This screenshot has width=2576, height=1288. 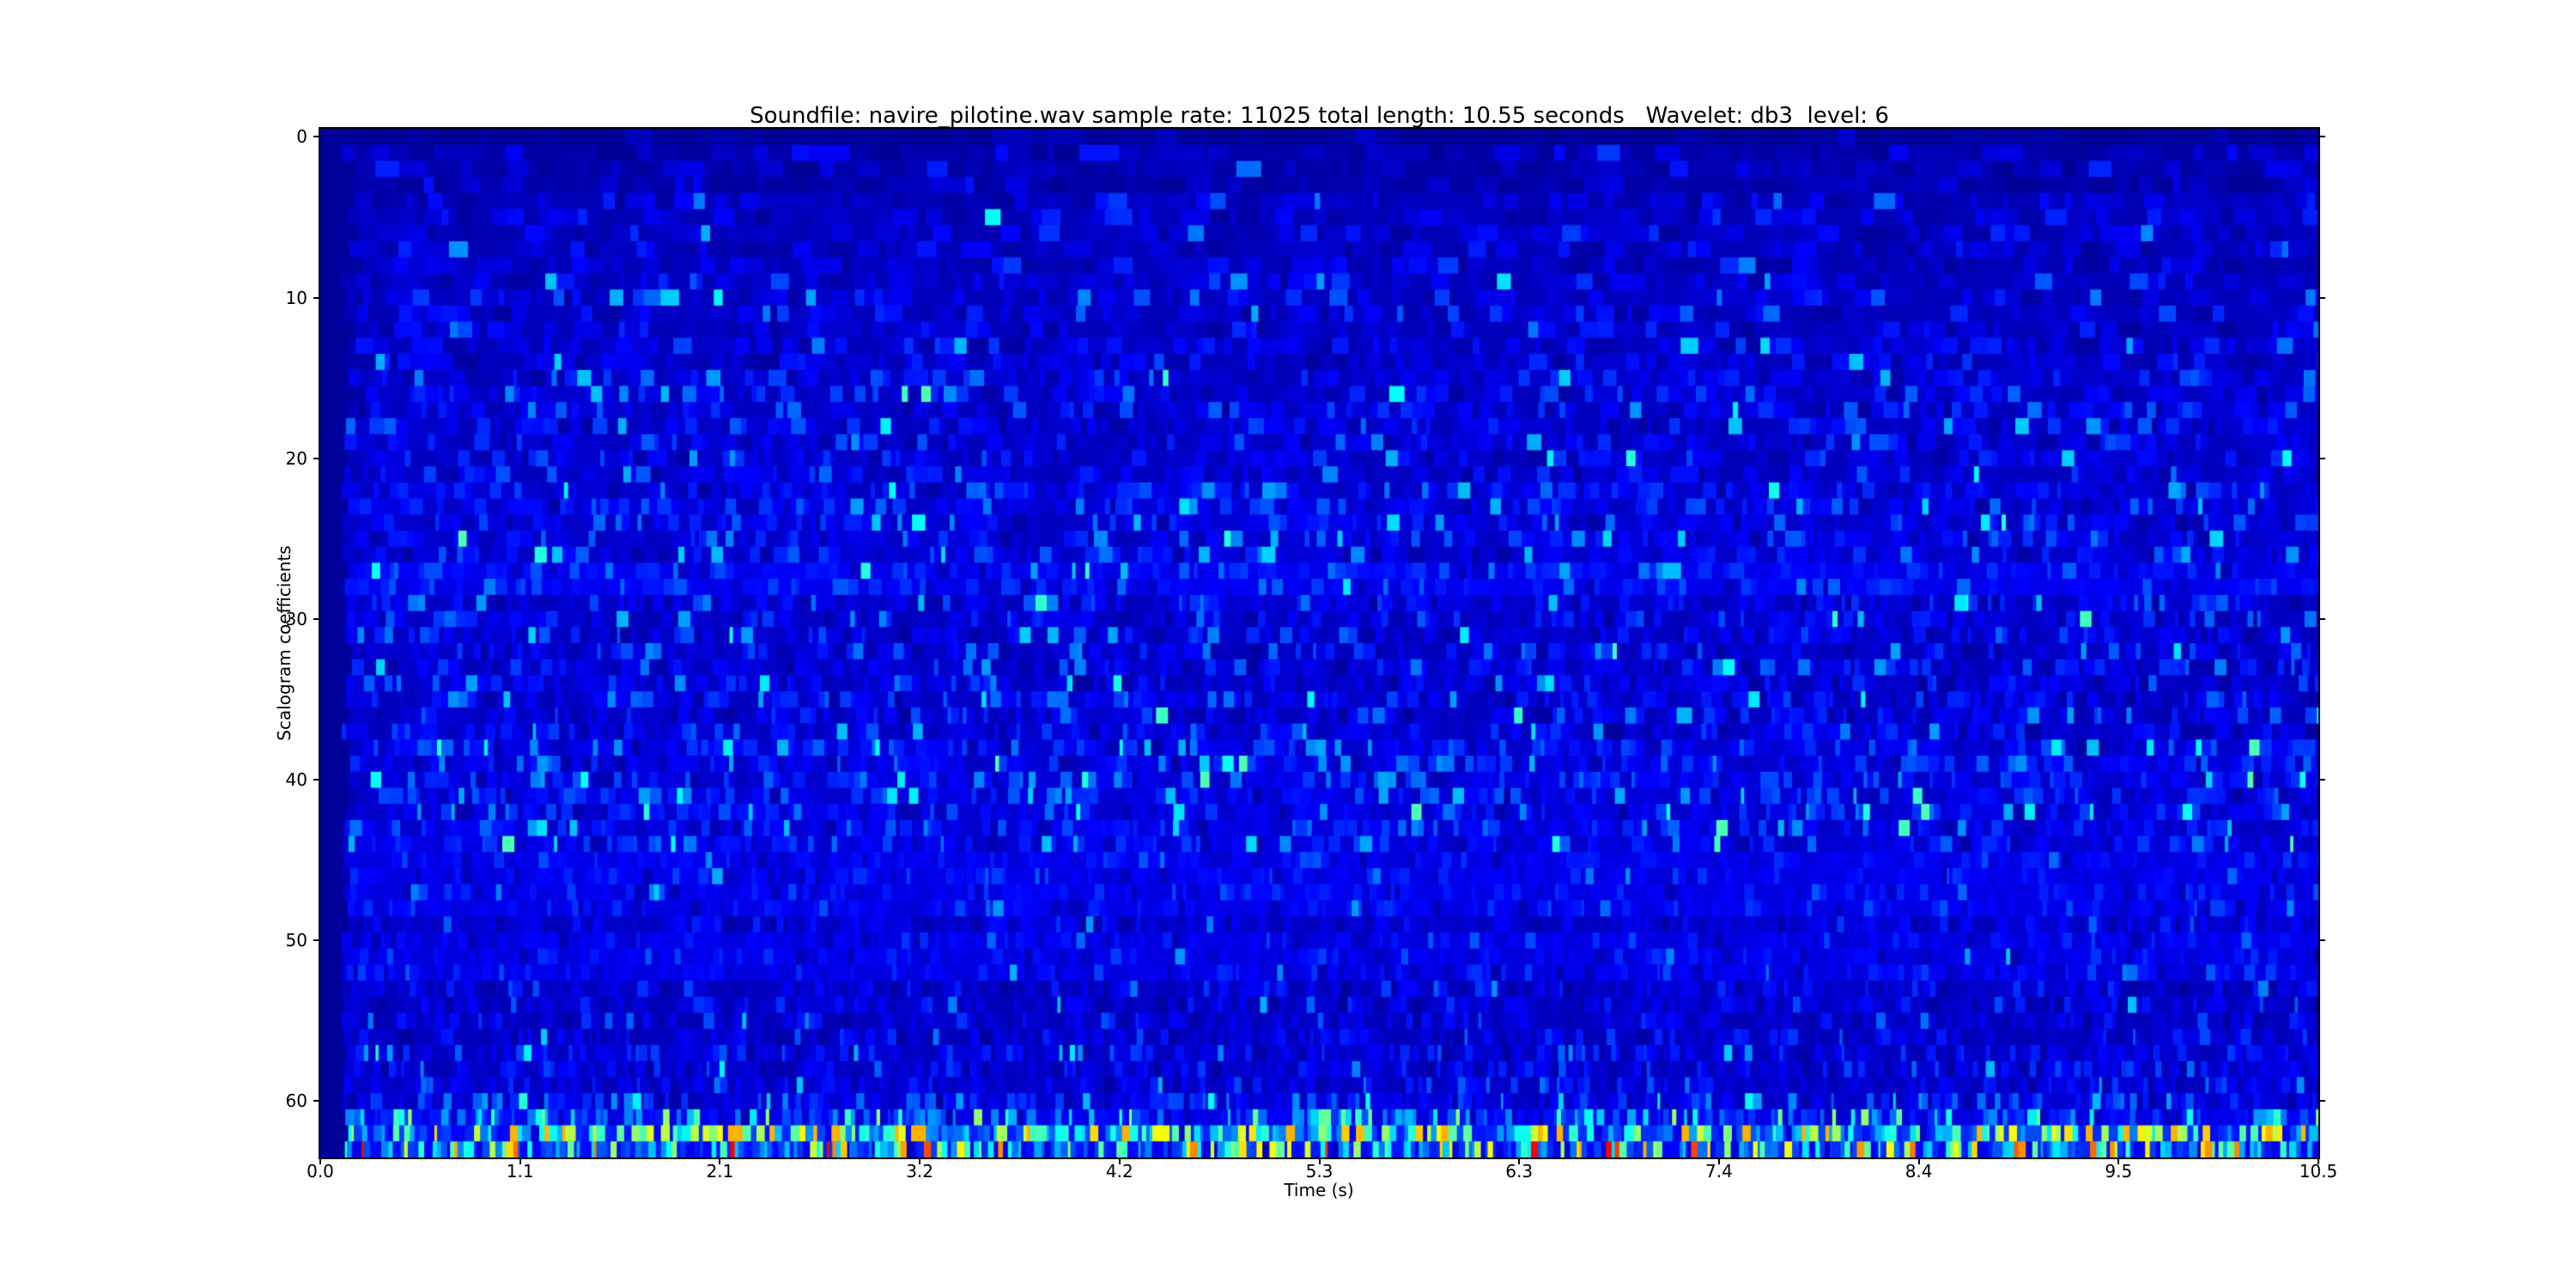 I want to click on x-tick-label: 3.2, so click(x=919, y=1171).